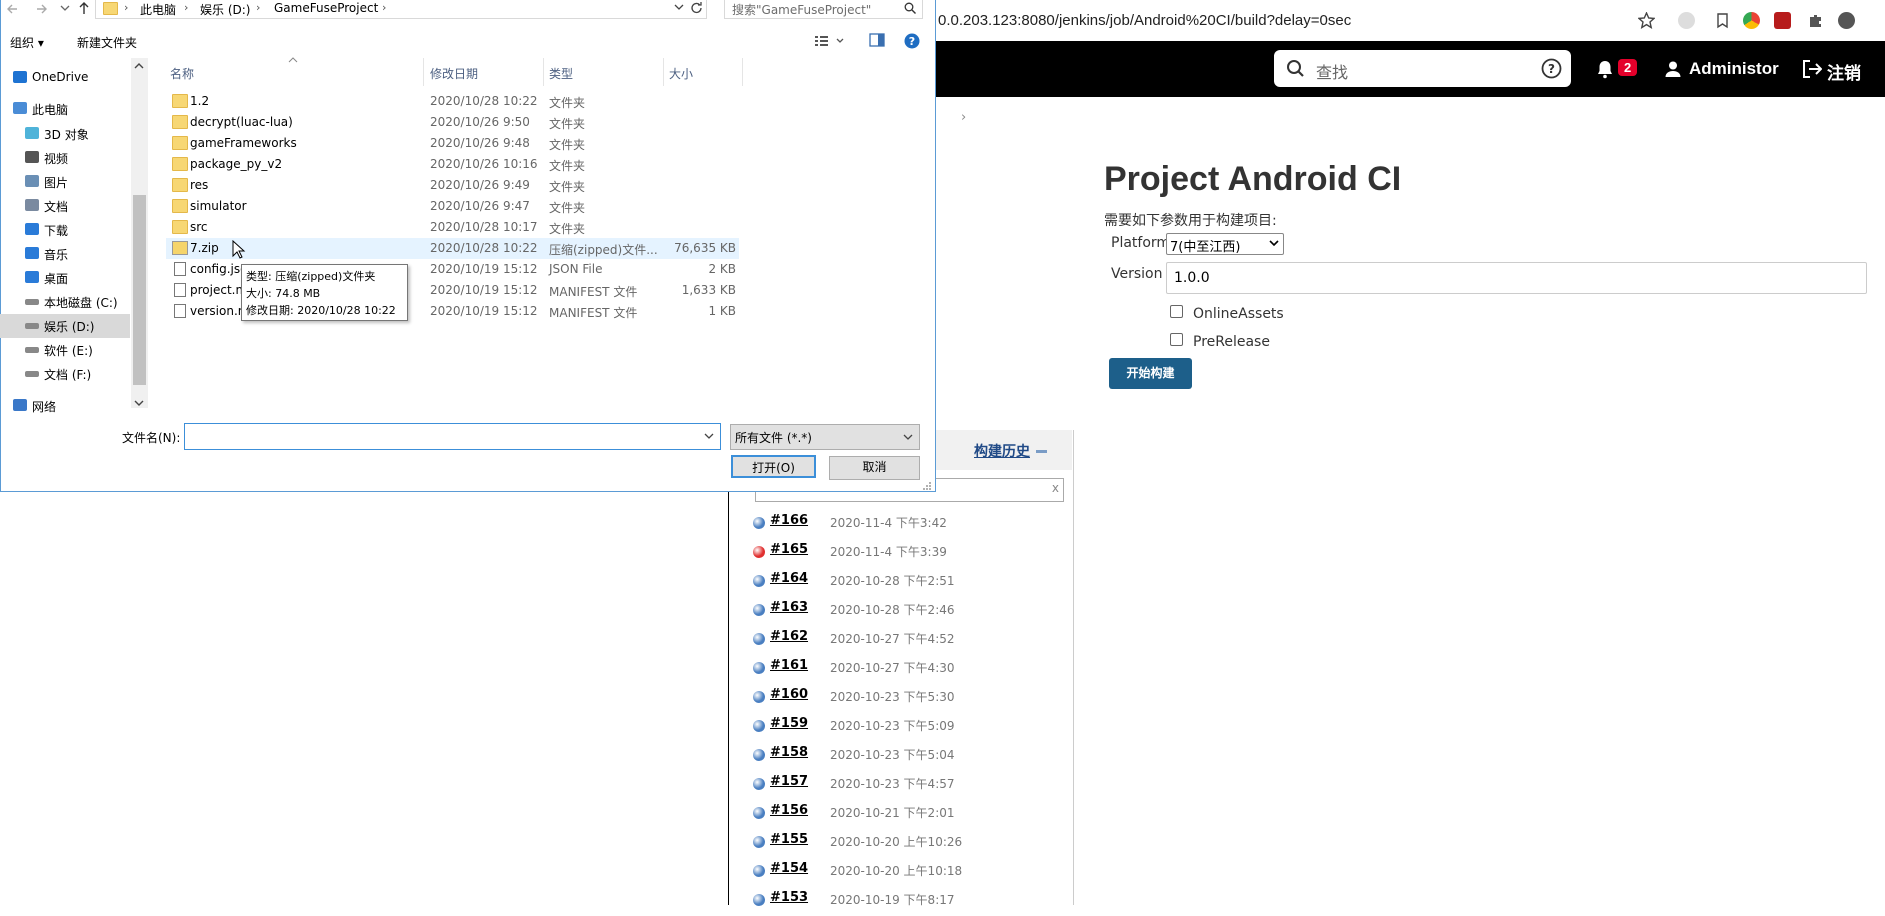  What do you see at coordinates (452, 436) in the screenshot?
I see `filename-input` at bounding box center [452, 436].